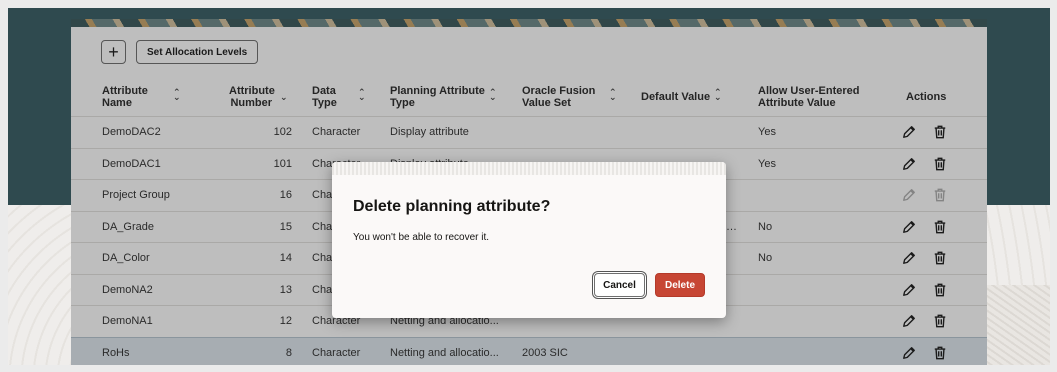  Describe the element at coordinates (619, 285) in the screenshot. I see `cancel-button: Cancel` at that location.